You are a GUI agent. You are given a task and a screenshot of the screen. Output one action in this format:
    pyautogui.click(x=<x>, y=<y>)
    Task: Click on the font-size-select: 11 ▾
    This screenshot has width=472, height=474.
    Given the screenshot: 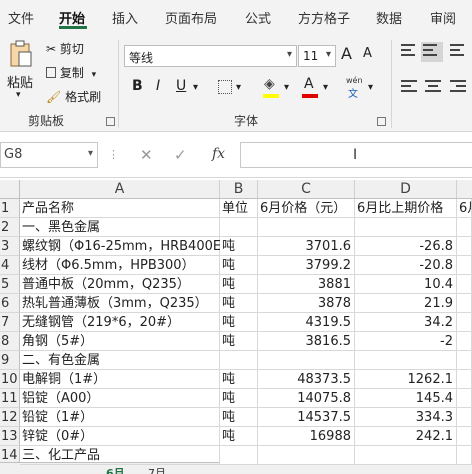 What is the action you would take?
    pyautogui.click(x=317, y=56)
    